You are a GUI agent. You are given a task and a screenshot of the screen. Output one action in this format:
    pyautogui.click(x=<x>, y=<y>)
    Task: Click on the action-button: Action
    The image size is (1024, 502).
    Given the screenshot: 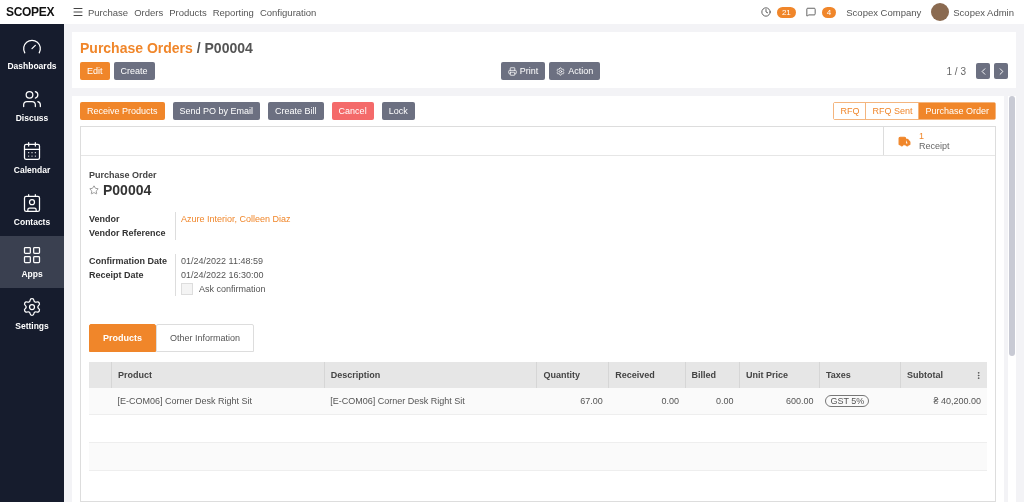 What is the action you would take?
    pyautogui.click(x=575, y=71)
    